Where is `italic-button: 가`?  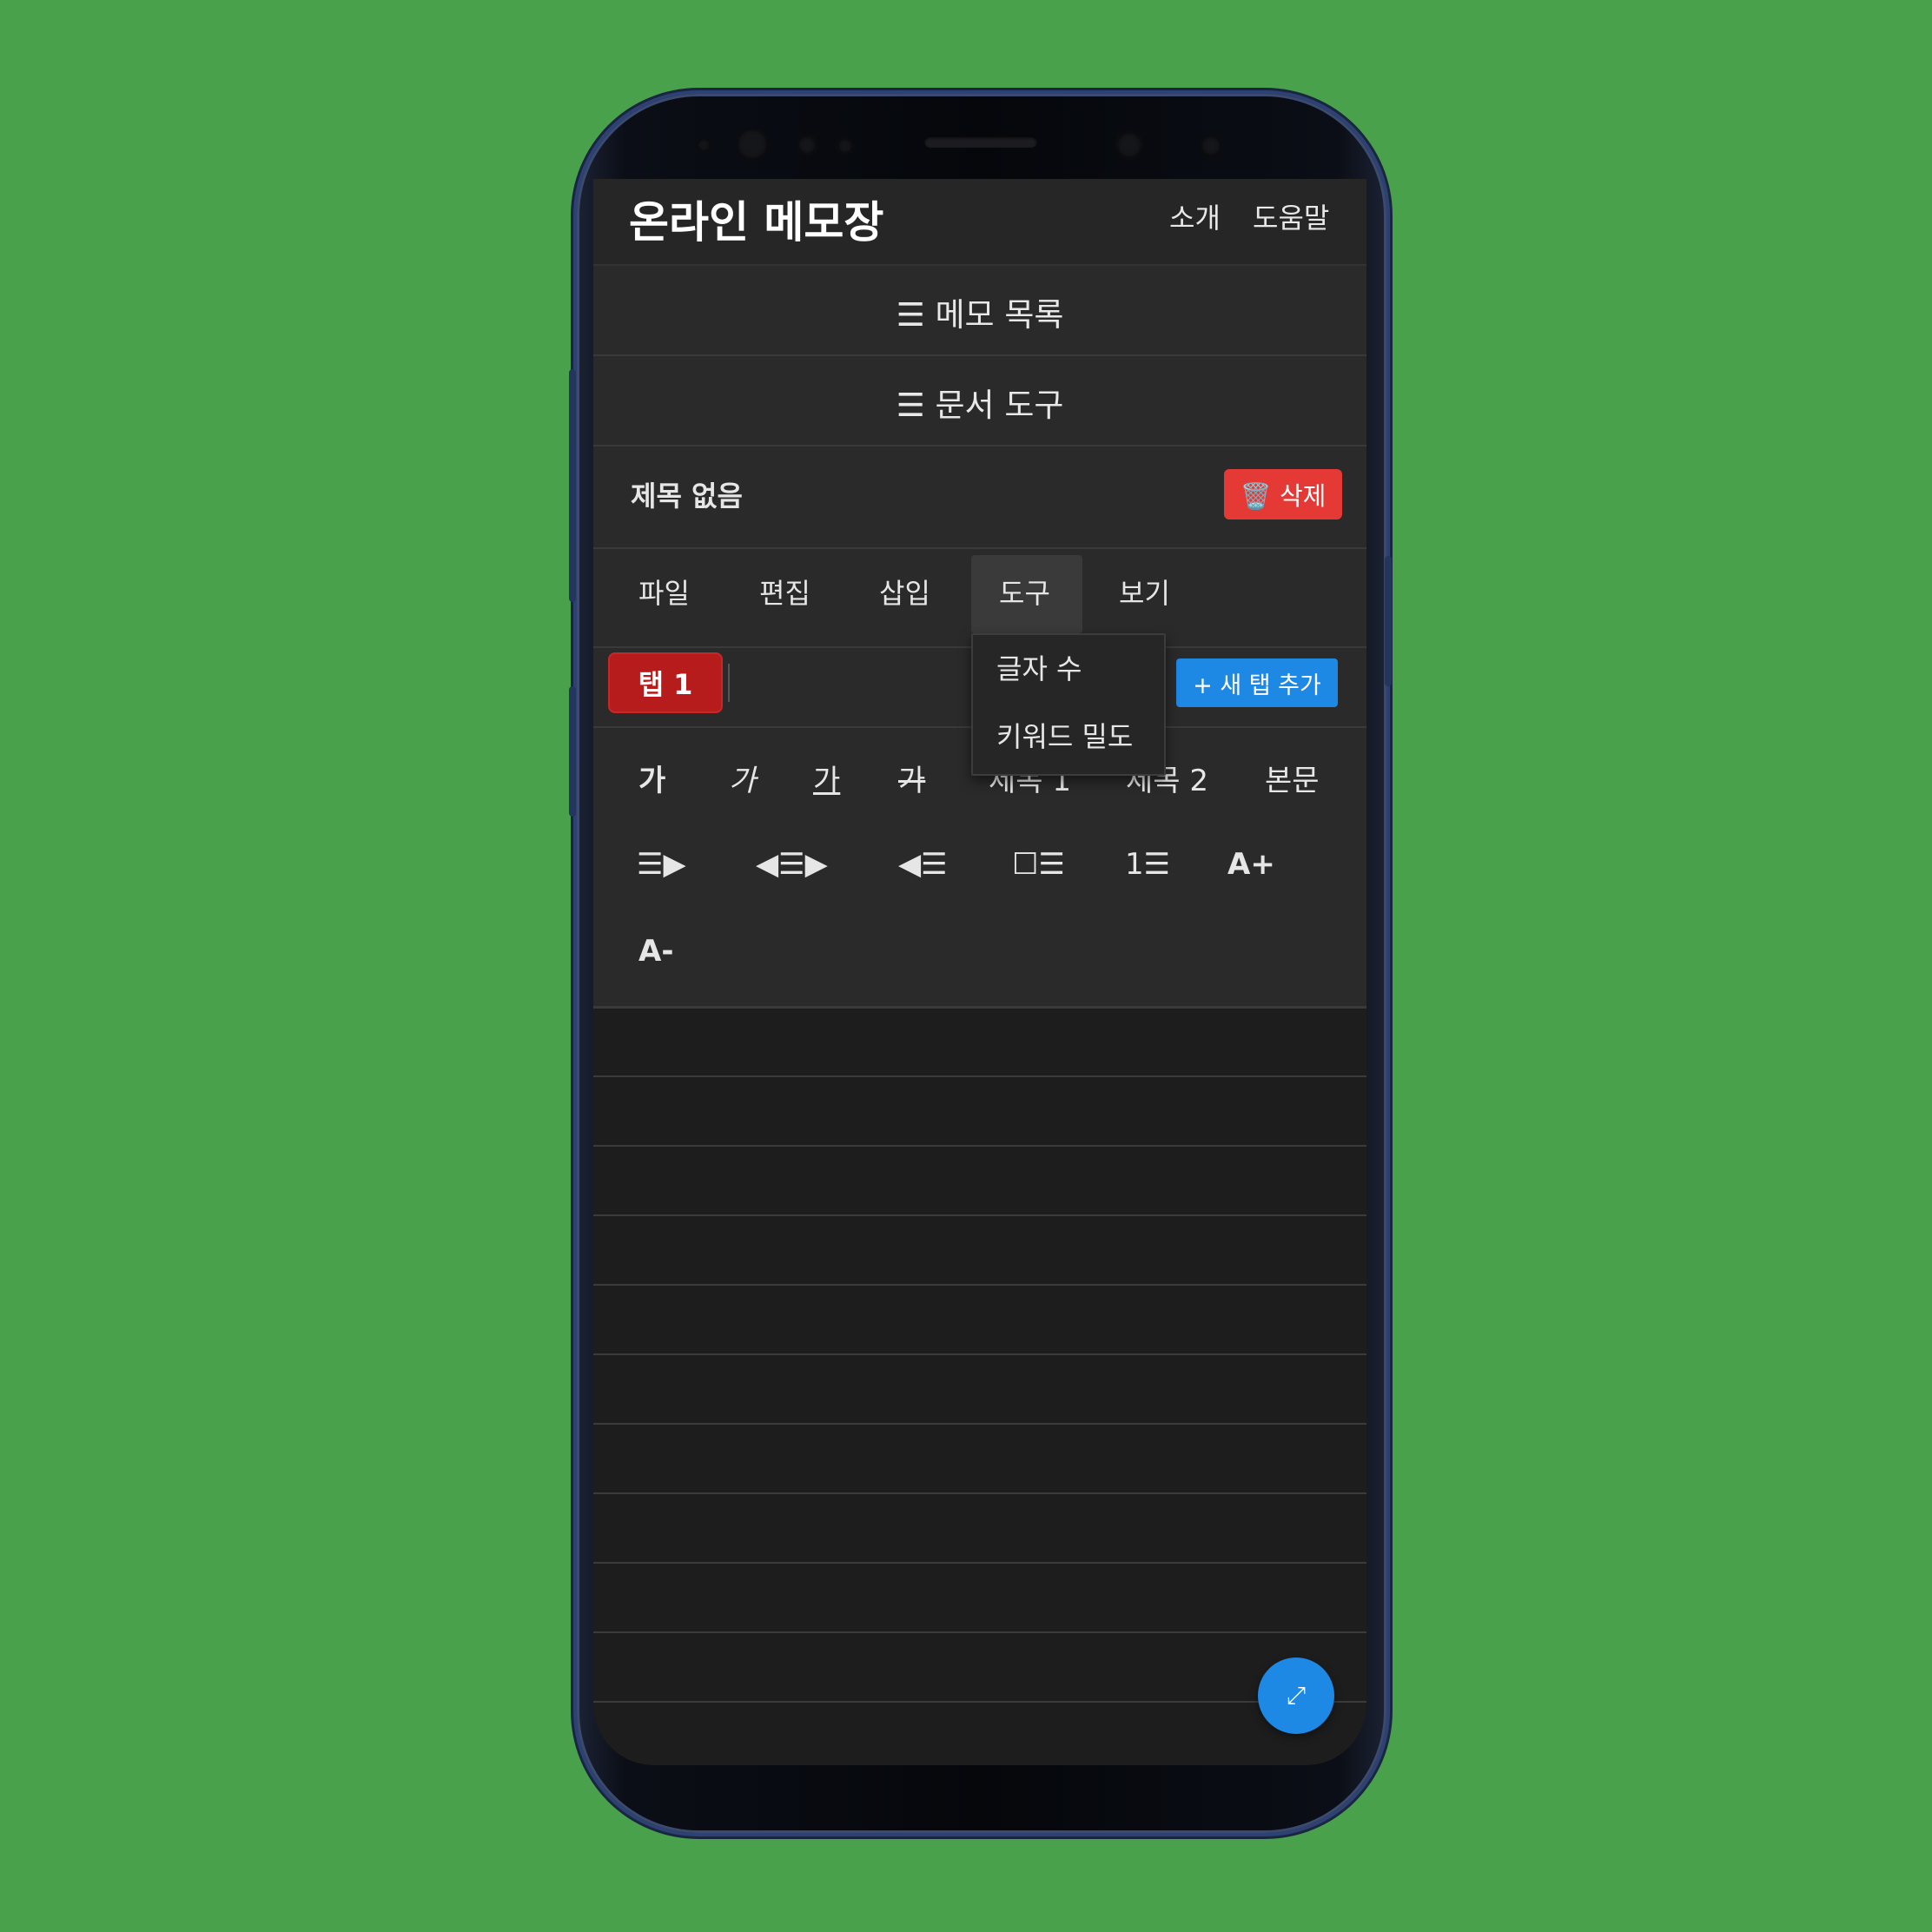
italic-button: 가 is located at coordinates (742, 778).